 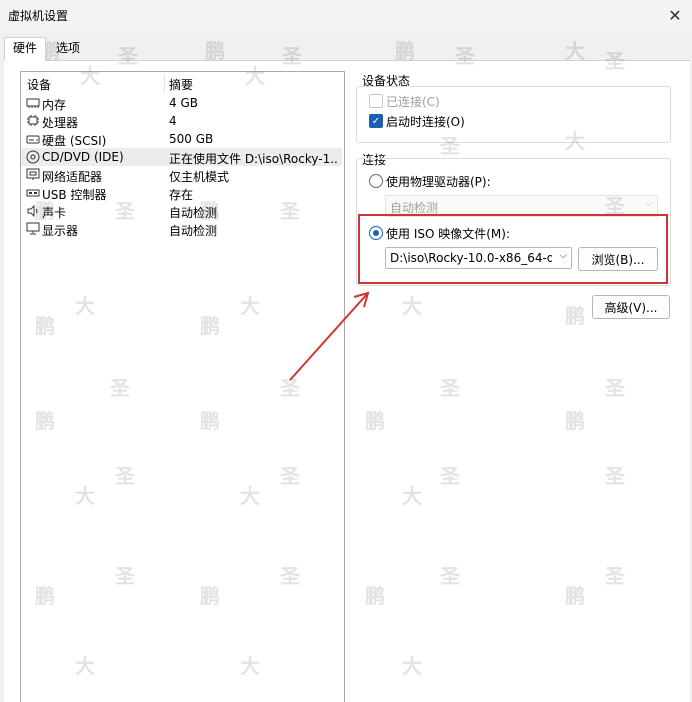 What do you see at coordinates (68, 48) in the screenshot?
I see `tab-options: 选项` at bounding box center [68, 48].